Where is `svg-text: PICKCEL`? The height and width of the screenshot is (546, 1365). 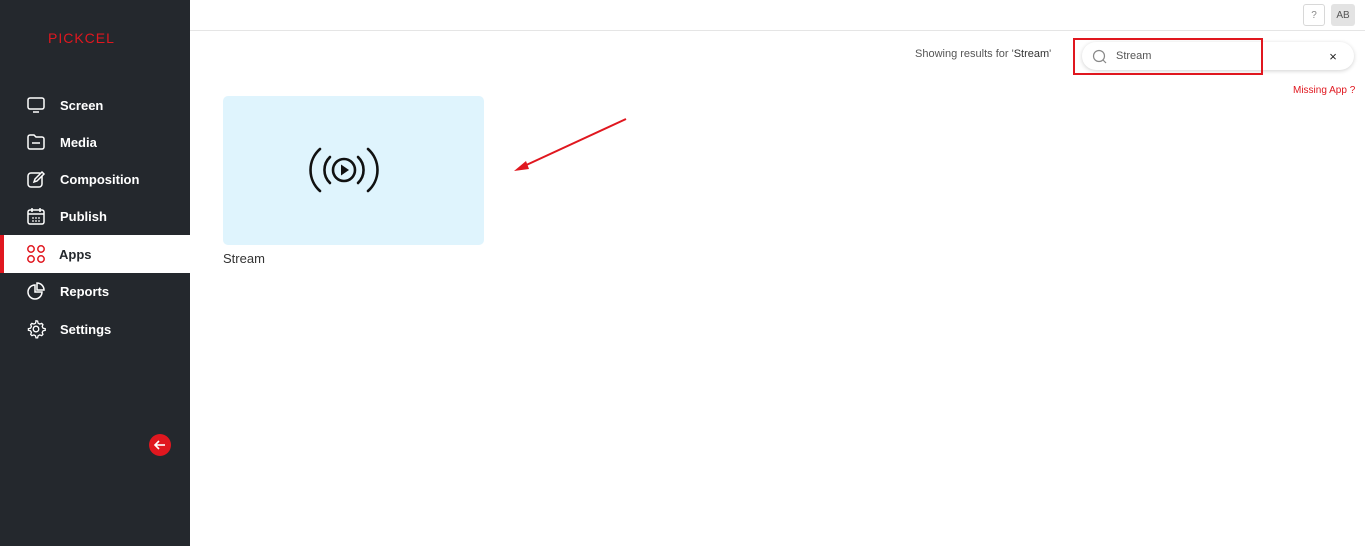
svg-text: PICKCEL is located at coordinates (81, 38).